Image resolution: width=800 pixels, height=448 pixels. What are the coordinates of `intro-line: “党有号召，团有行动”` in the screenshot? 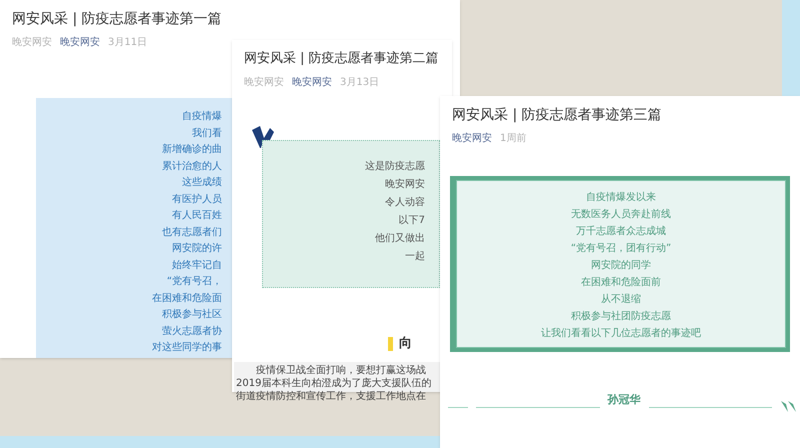 It's located at (621, 248).